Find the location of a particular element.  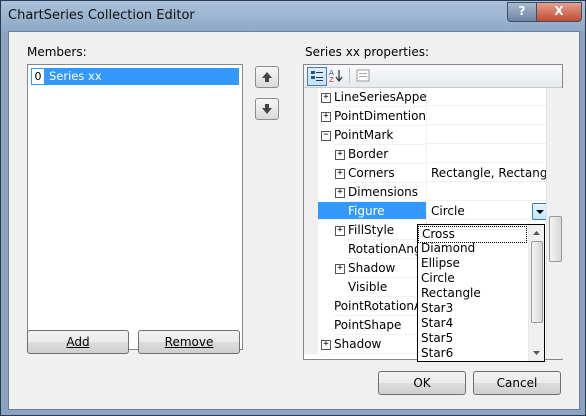

chevron-down-icon is located at coordinates (540, 212).